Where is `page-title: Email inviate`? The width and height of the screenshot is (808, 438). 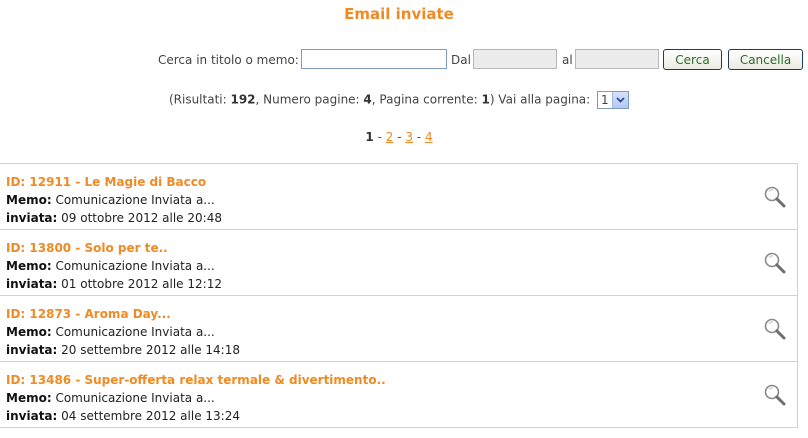 page-title: Email inviate is located at coordinates (399, 14).